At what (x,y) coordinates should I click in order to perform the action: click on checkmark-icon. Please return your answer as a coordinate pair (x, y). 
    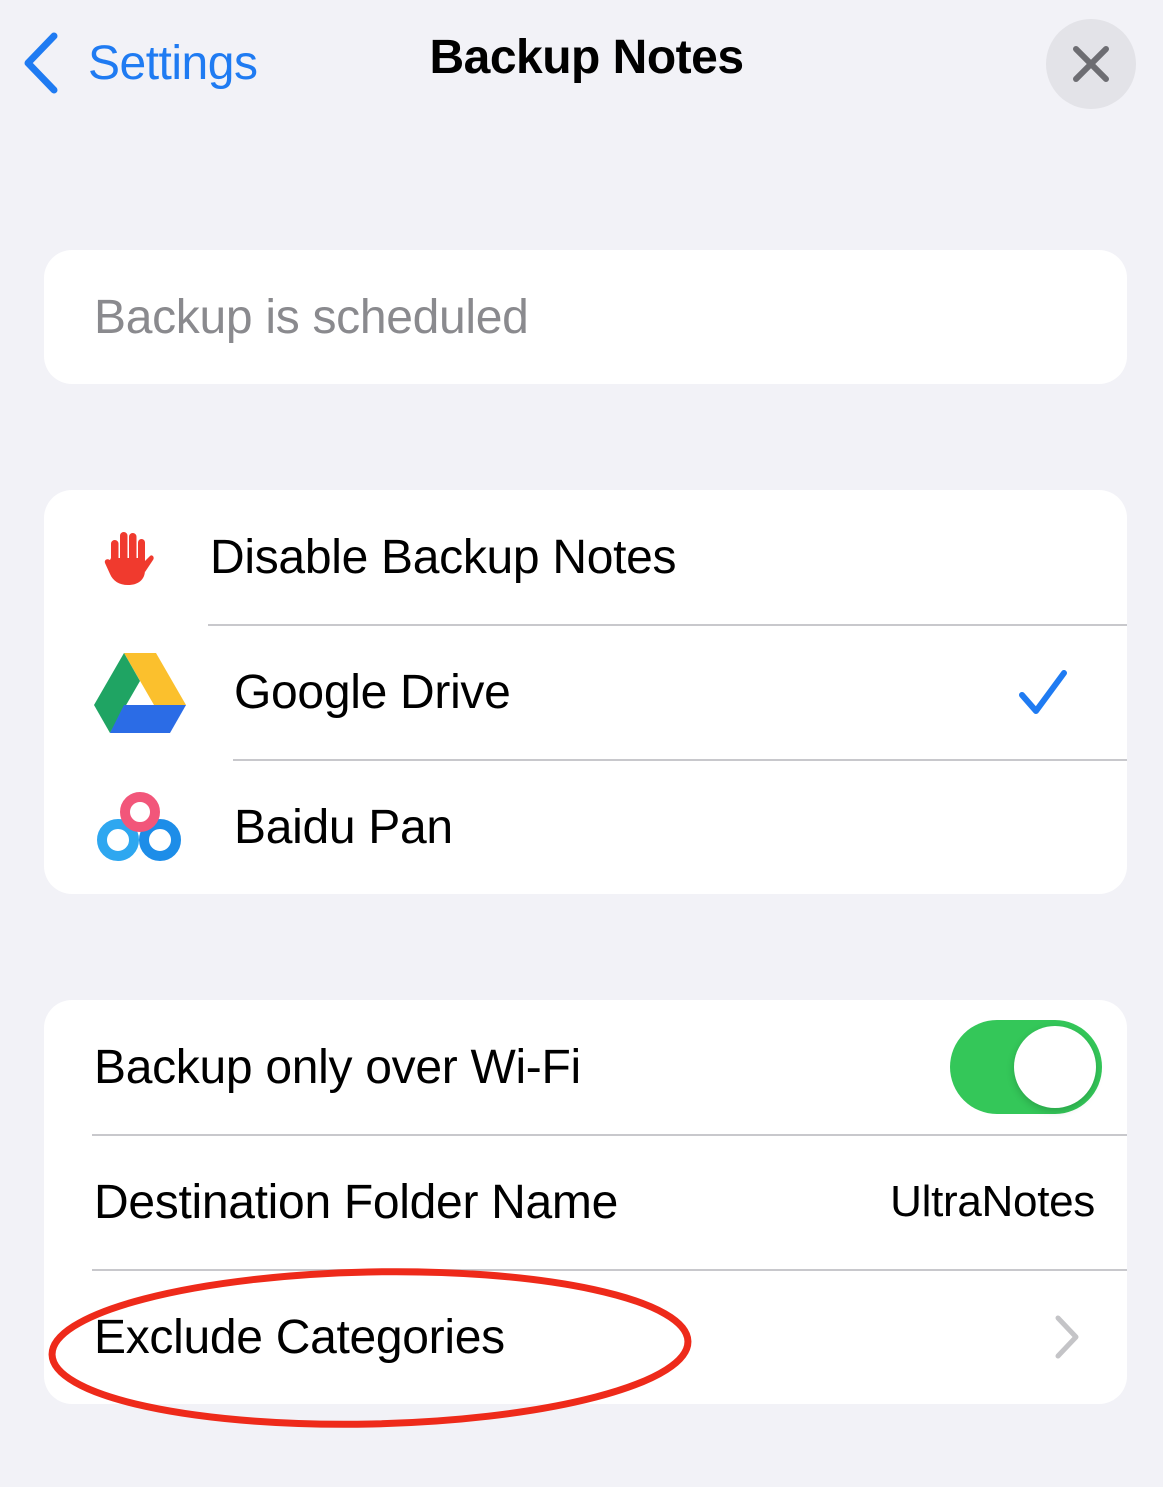
    Looking at the image, I should click on (1043, 692).